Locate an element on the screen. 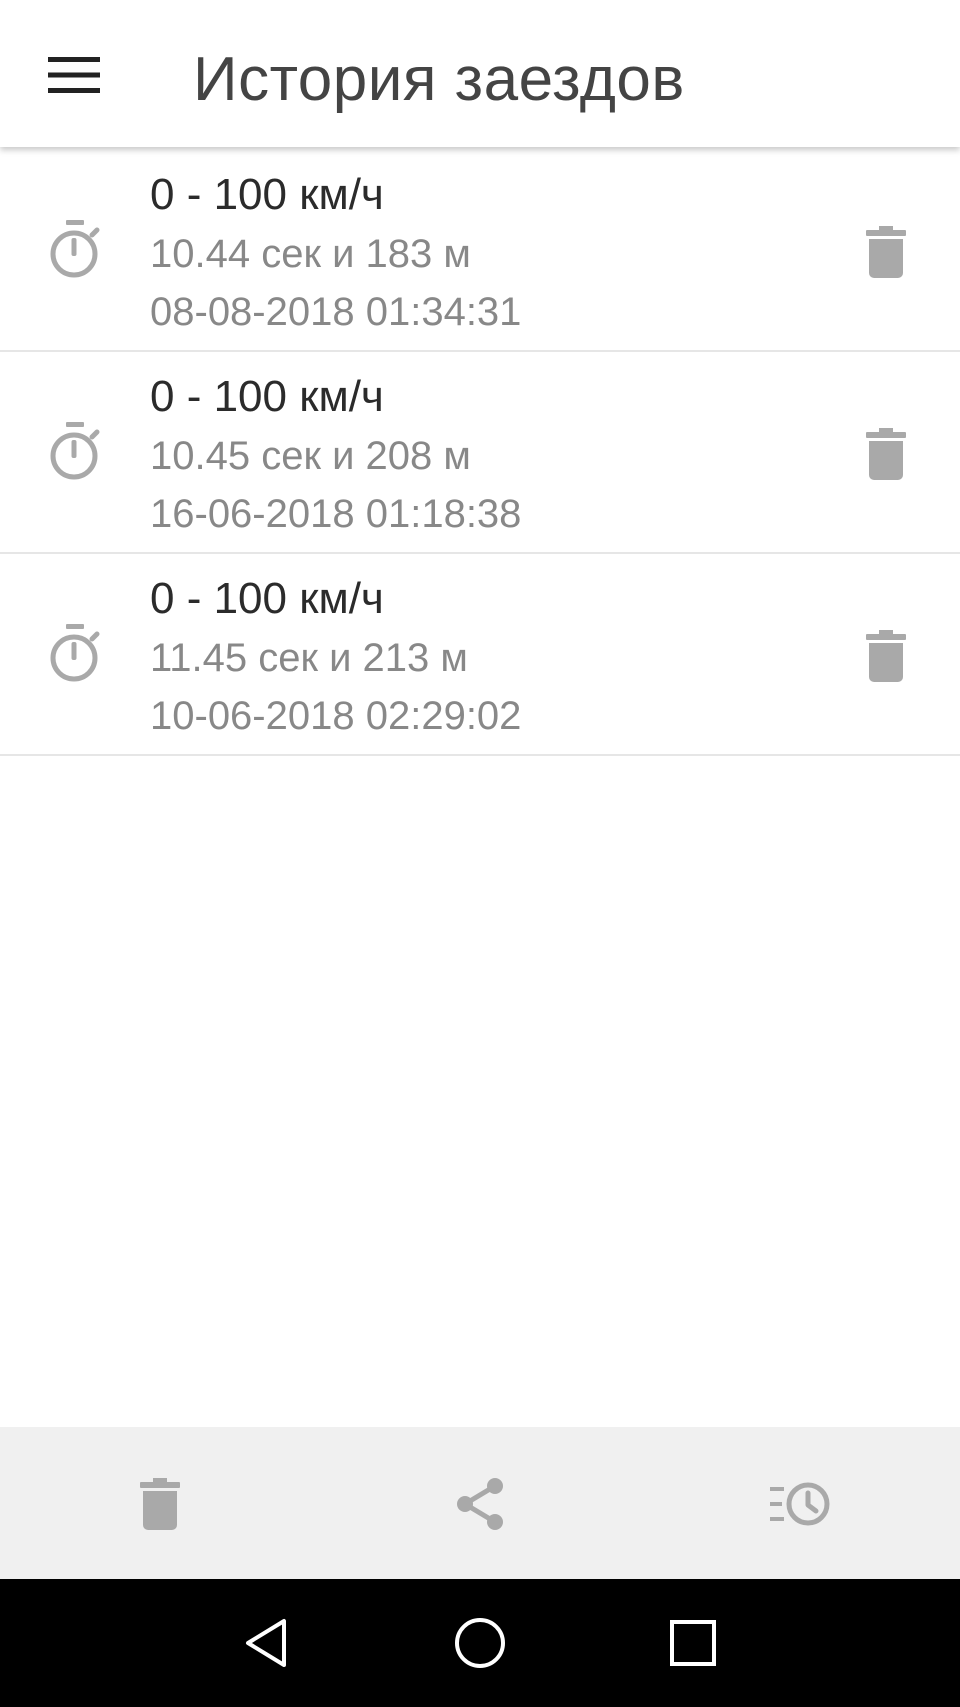  run-result: 11.45 сек и 213 м is located at coordinates (309, 658).